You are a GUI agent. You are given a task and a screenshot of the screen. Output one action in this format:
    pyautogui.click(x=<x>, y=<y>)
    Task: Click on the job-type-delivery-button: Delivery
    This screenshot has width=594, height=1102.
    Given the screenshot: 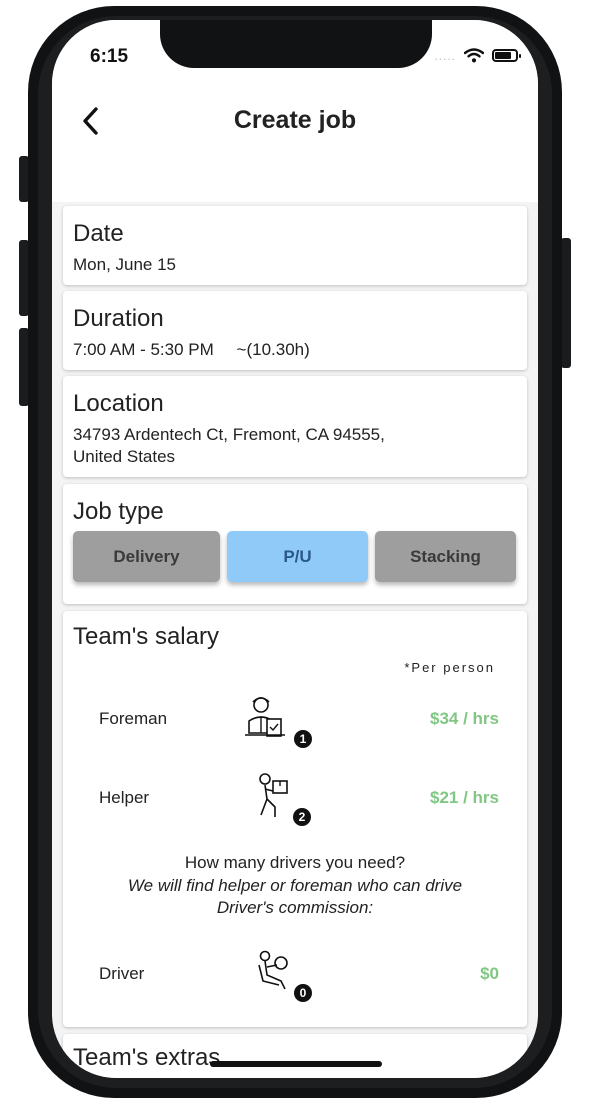 What is the action you would take?
    pyautogui.click(x=146, y=556)
    